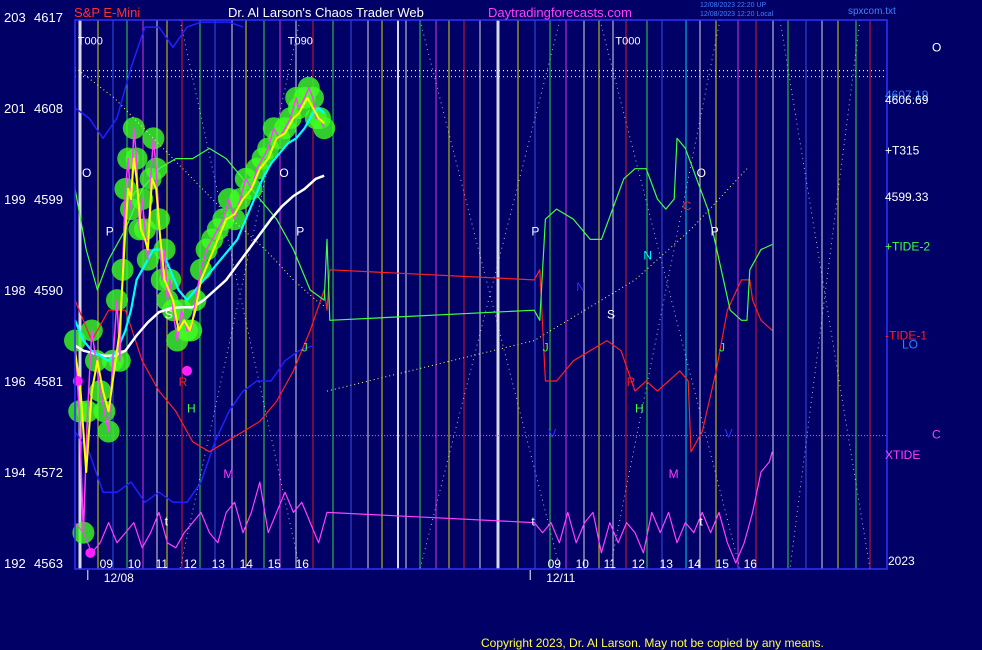  What do you see at coordinates (326, 12) in the screenshot?
I see `site-title: Dr. Al Larson's Chaos Trader Web` at bounding box center [326, 12].